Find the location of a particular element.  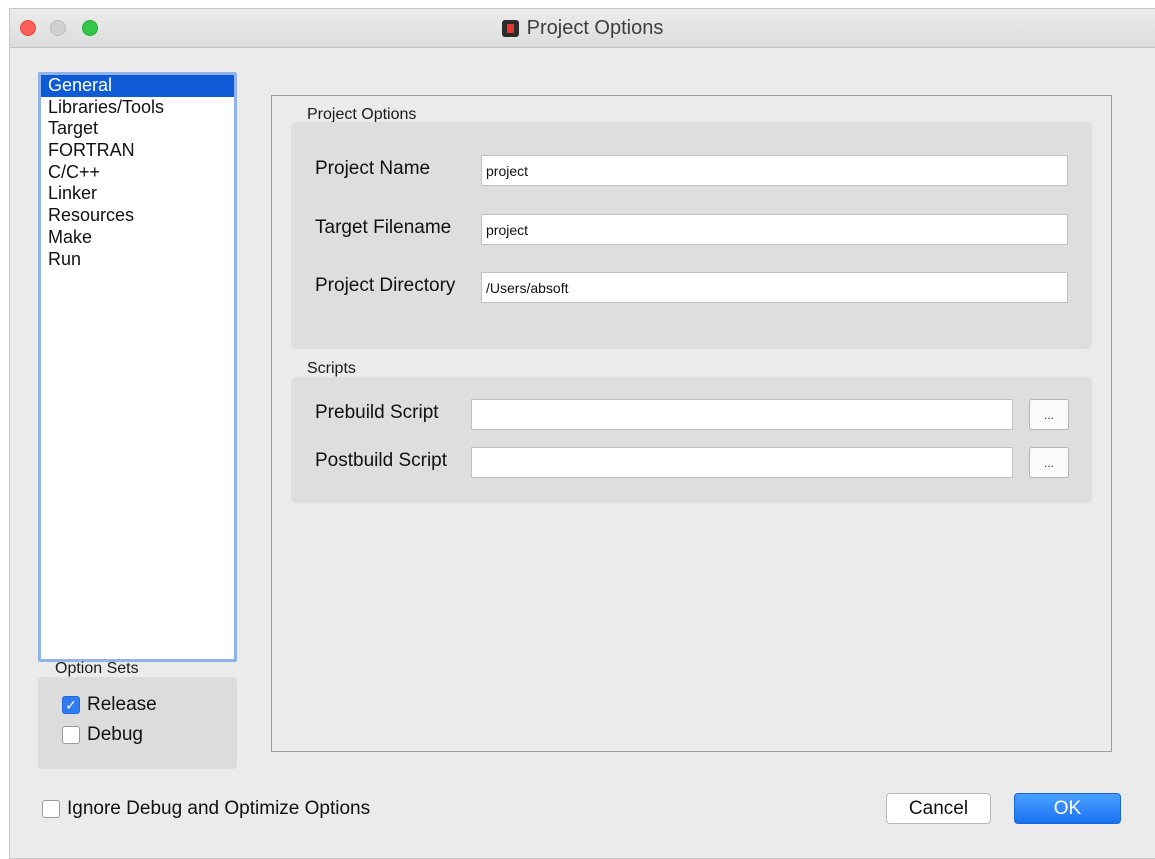

category-item-libraries-tools: Libraries/Tools is located at coordinates (137, 108).